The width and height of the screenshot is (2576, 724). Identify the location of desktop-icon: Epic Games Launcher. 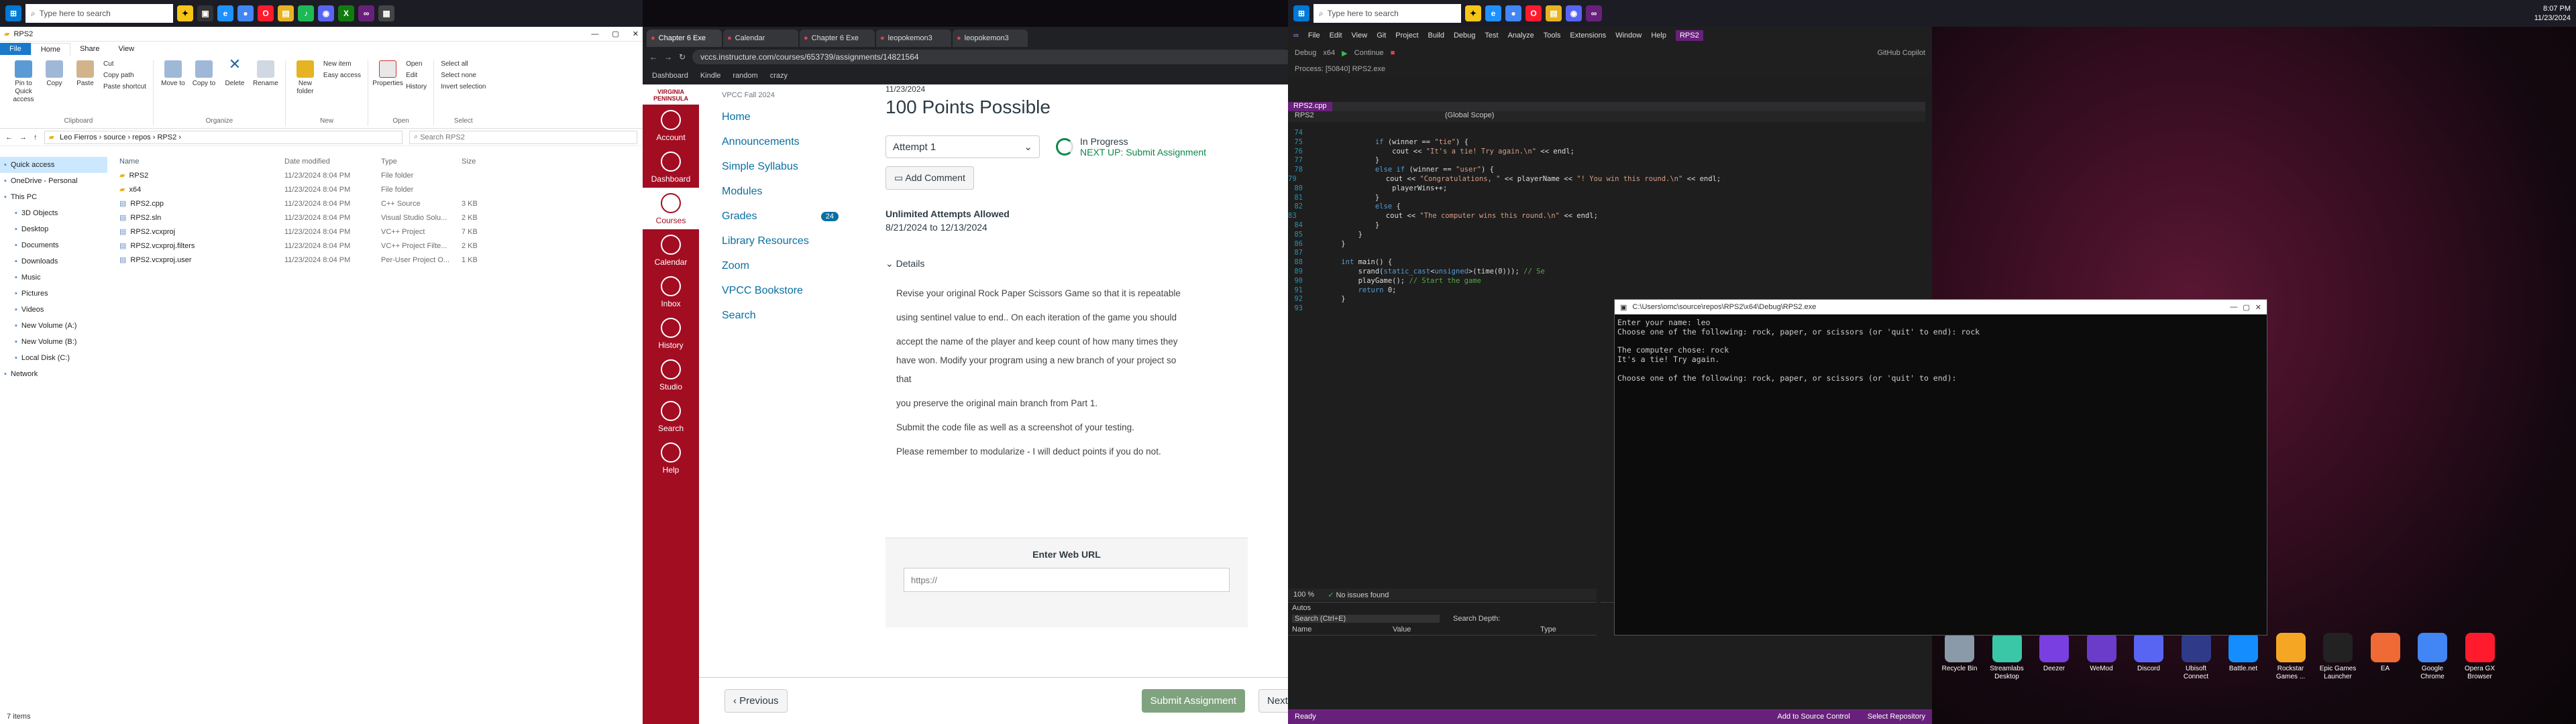
(2338, 657).